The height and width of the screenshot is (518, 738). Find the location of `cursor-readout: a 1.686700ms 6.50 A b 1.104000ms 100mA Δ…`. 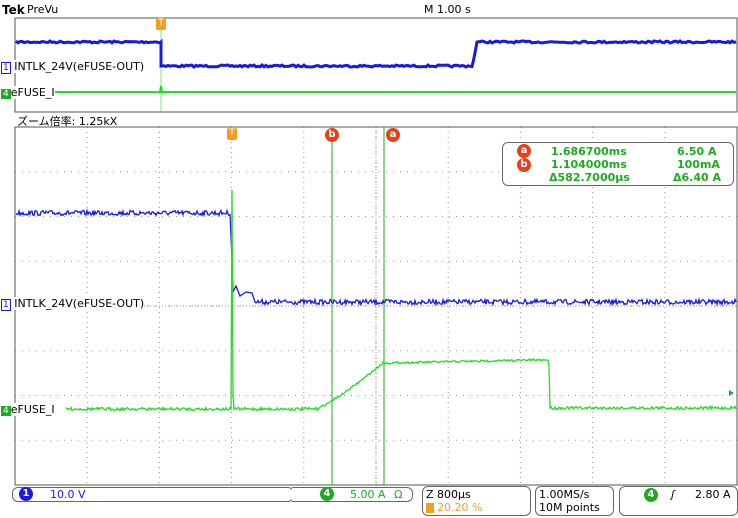

cursor-readout: a 1.686700ms 6.50 A b 1.104000ms 100mA Δ… is located at coordinates (618, 164).